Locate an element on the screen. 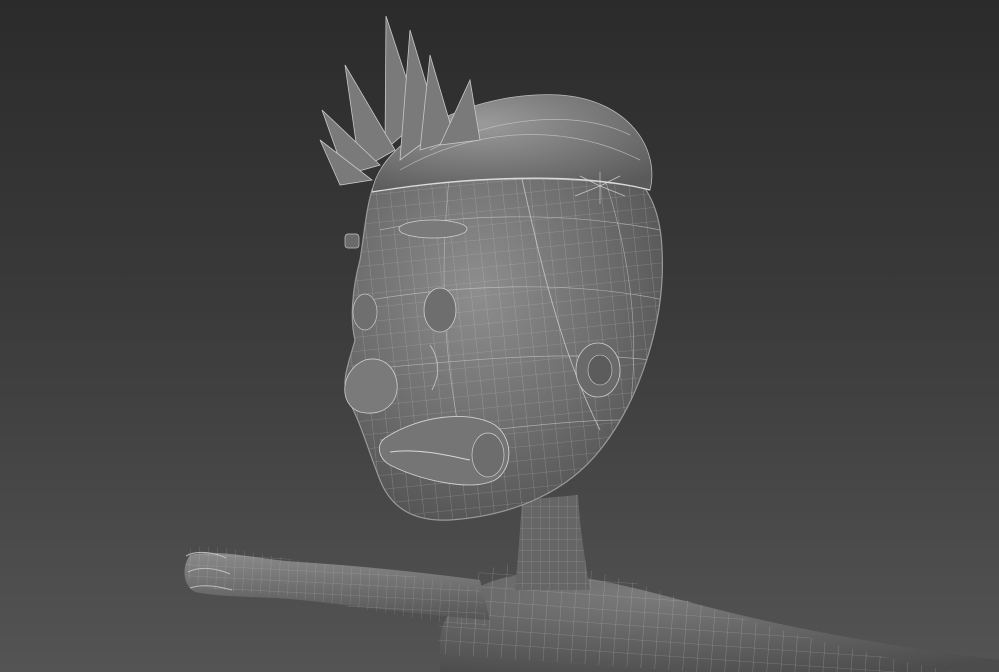 This screenshot has height=672, width=999. eye is located at coordinates (440, 310).